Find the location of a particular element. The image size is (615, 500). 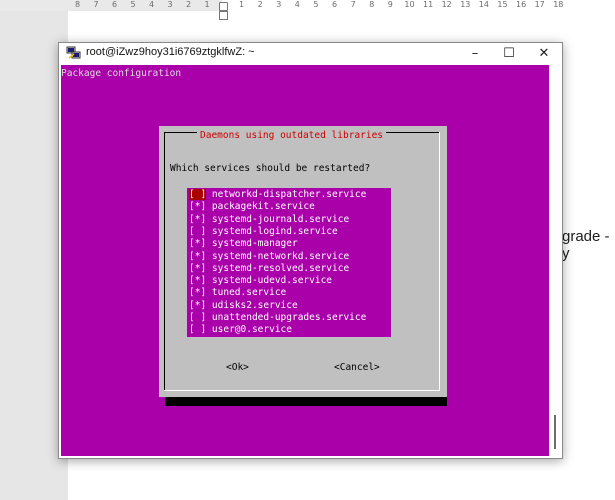

service-checklist-item: [*] udisks2.service is located at coordinates (243, 306).